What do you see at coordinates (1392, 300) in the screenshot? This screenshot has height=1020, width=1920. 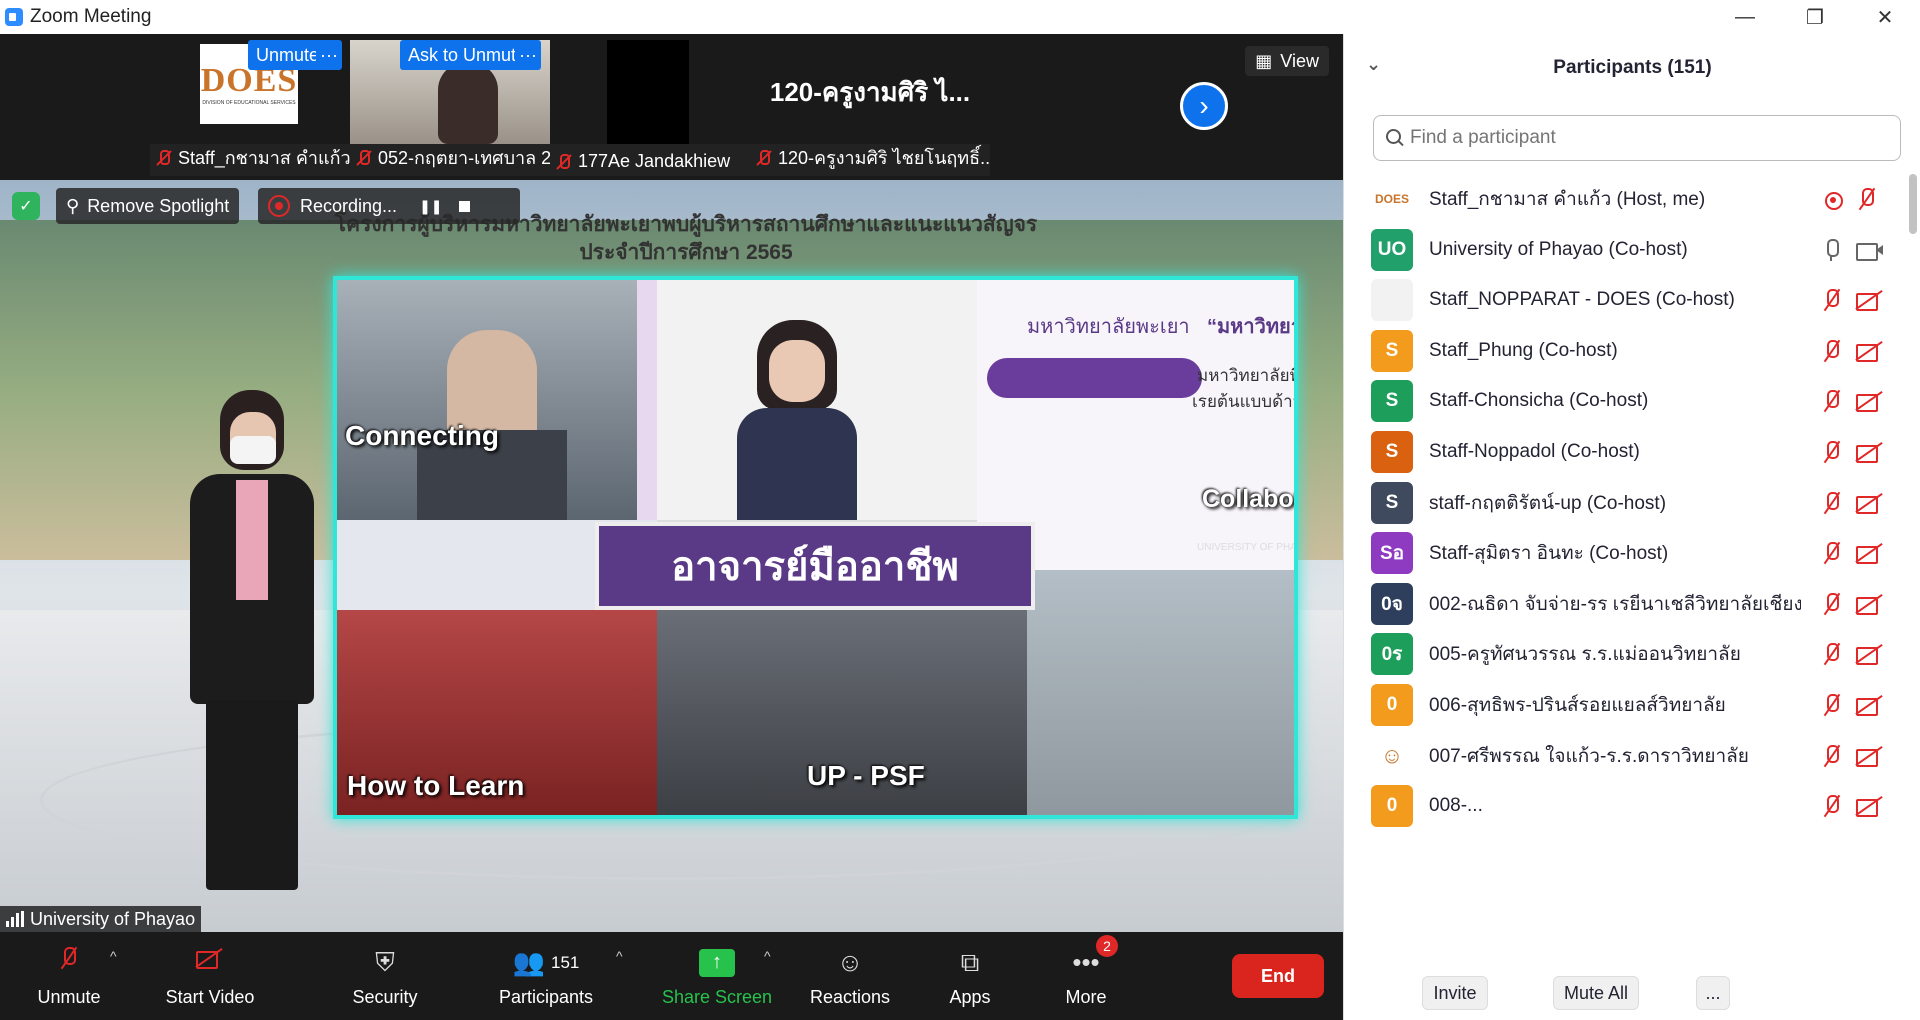 I see `avatar` at bounding box center [1392, 300].